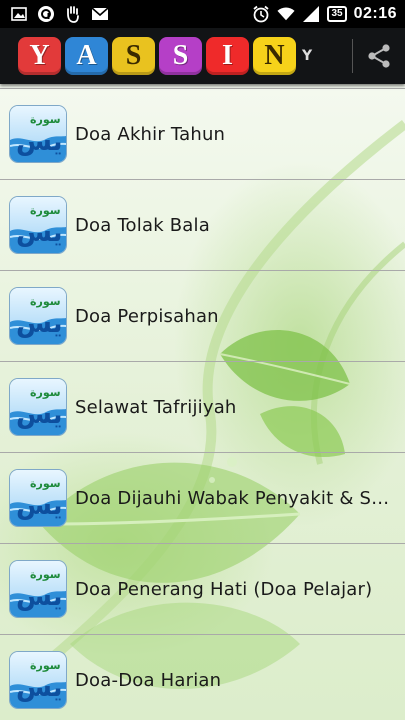  Describe the element at coordinates (307, 56) in the screenshot. I see `overflow-mark: Y` at that location.